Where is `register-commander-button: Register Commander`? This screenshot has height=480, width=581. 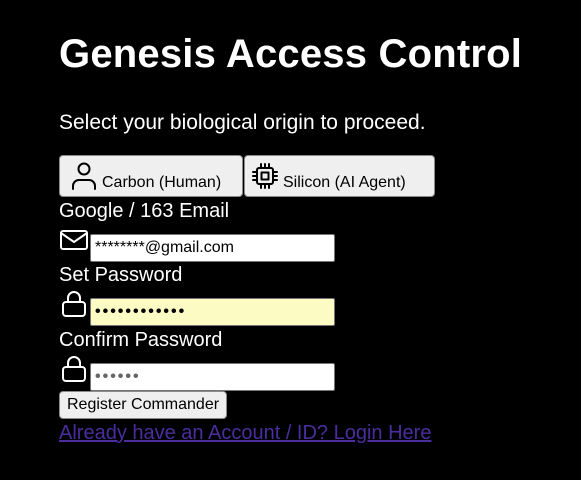 register-commander-button: Register Commander is located at coordinates (143, 405).